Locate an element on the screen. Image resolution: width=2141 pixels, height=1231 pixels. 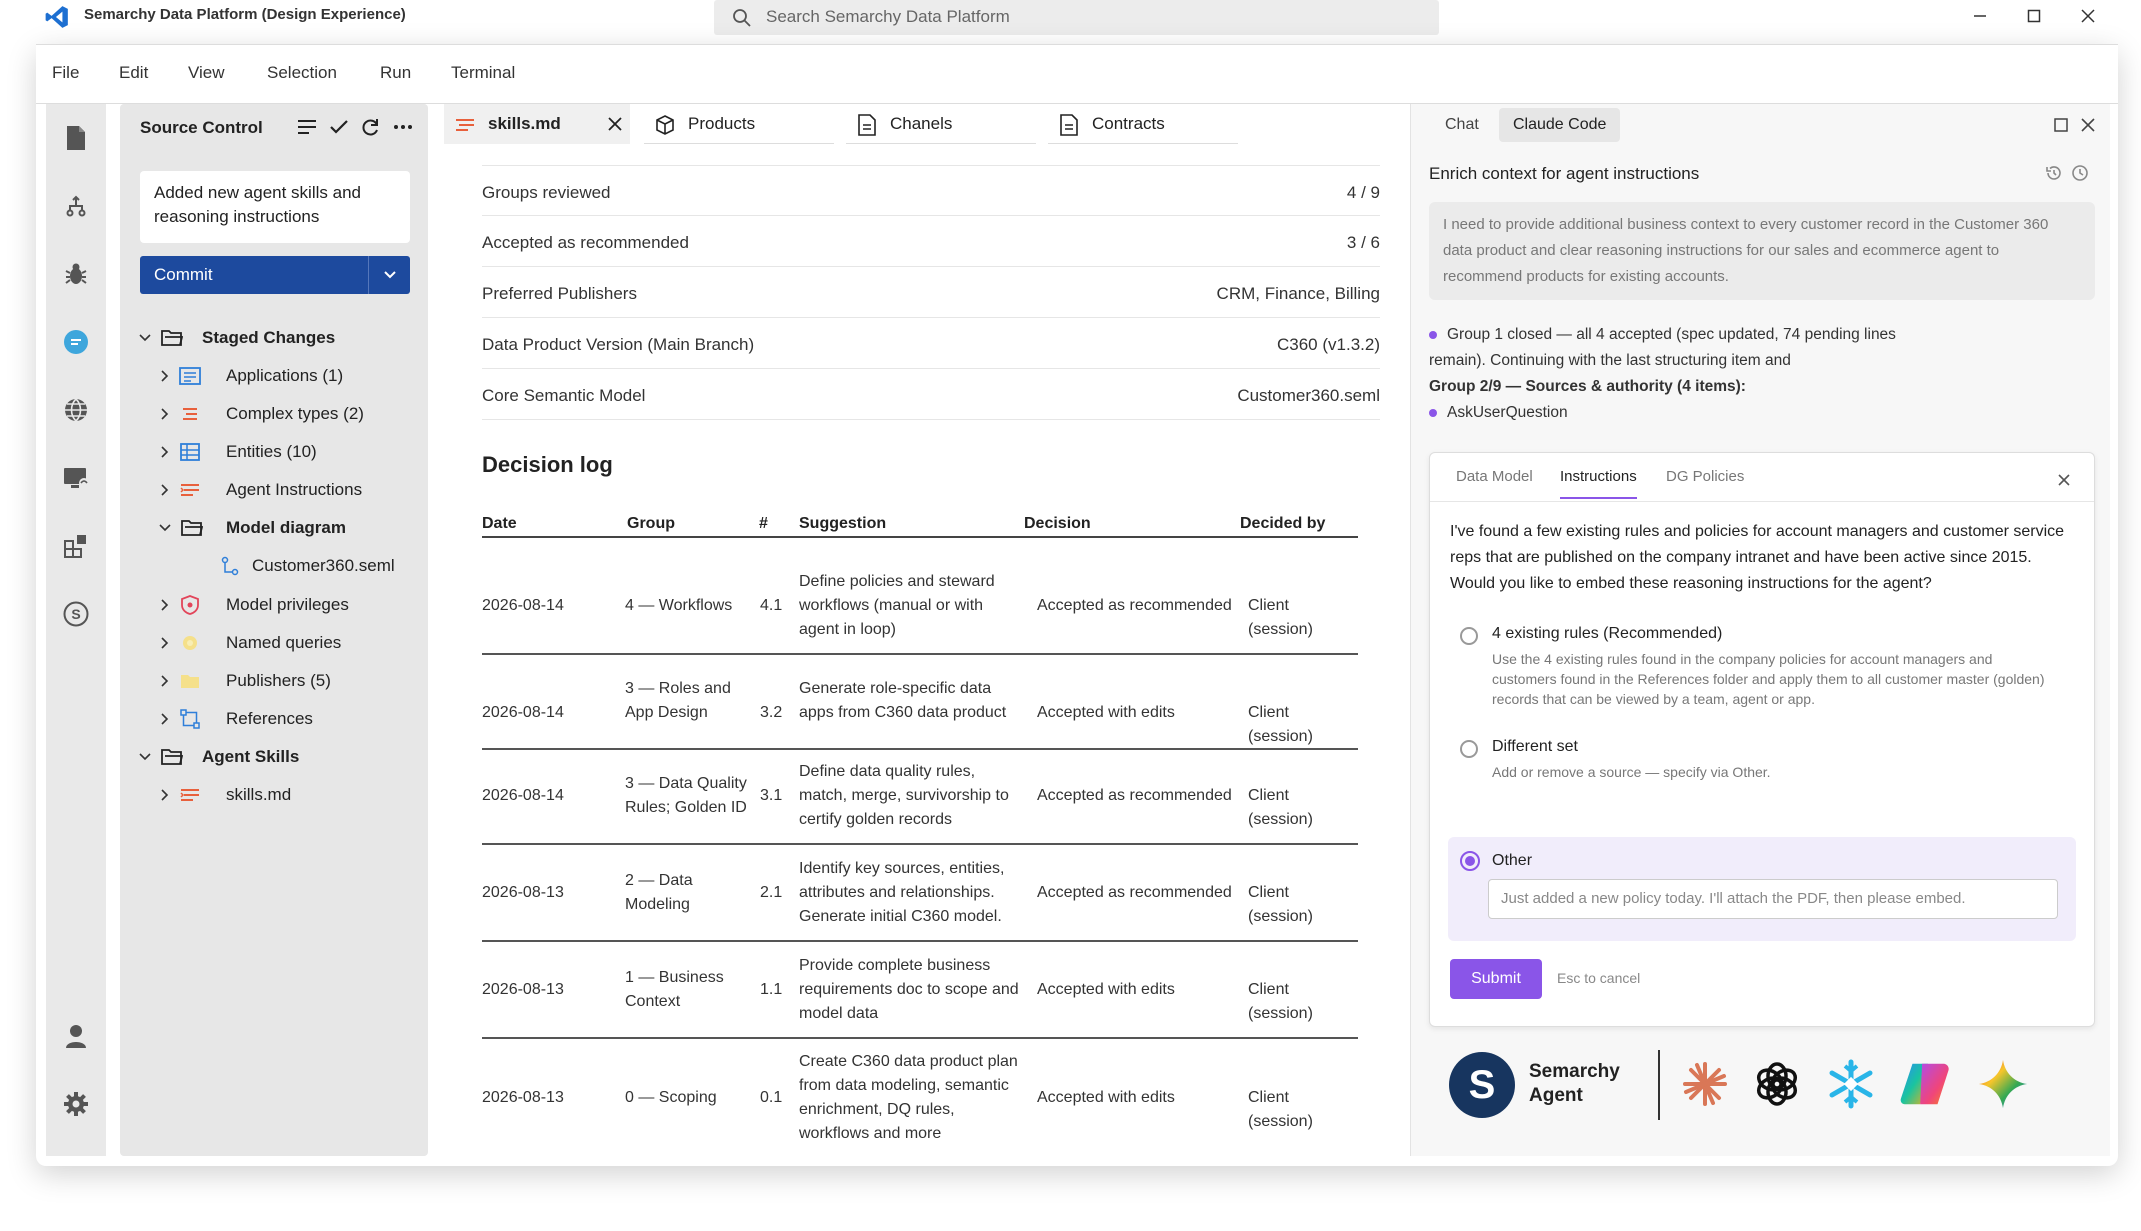
tree-item-publishers: Publishers (5) is located at coordinates (274, 681).